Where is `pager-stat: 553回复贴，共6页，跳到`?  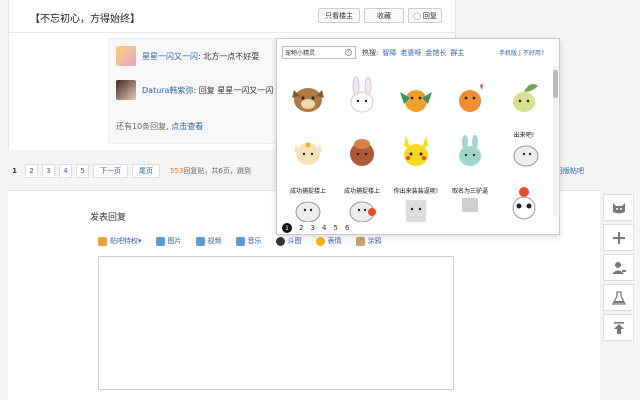
pager-stat: 553回复贴，共6页，跳到 is located at coordinates (210, 171).